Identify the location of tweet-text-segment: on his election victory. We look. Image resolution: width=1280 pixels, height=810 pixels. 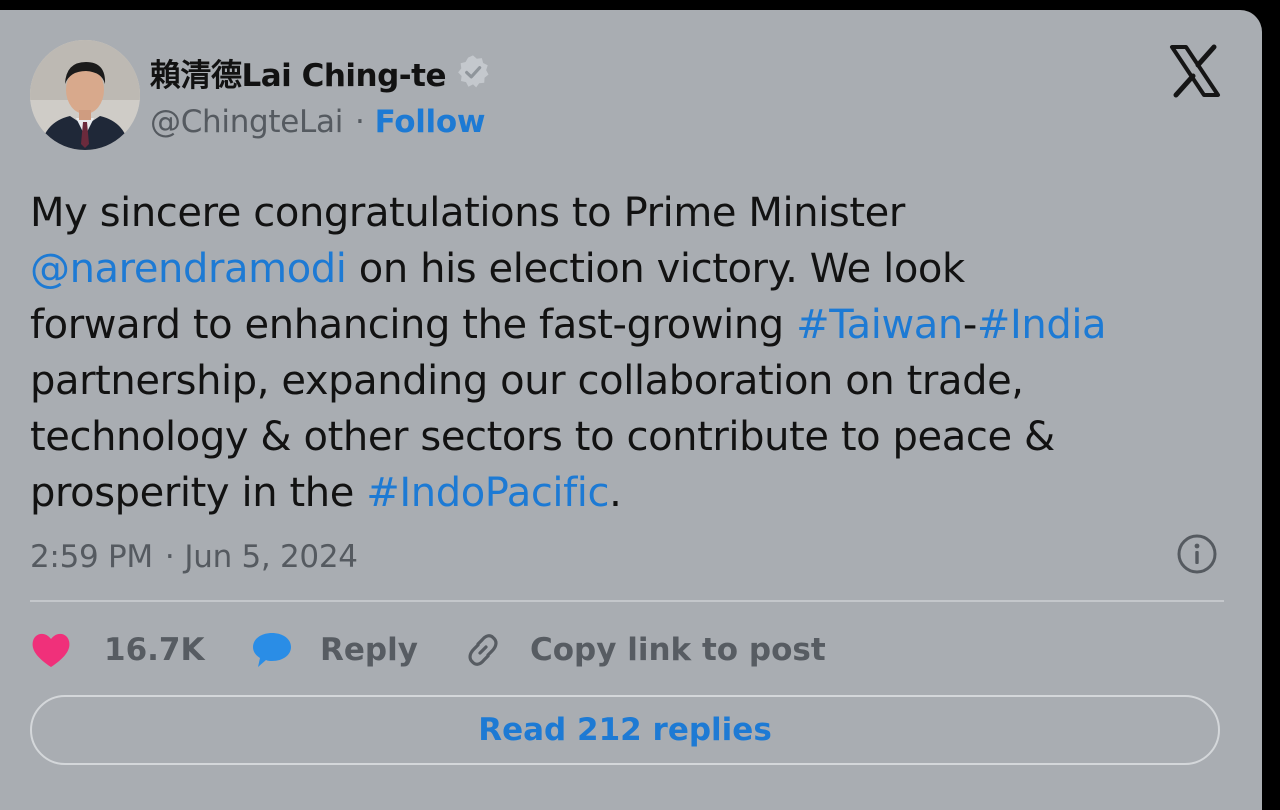
(655, 269).